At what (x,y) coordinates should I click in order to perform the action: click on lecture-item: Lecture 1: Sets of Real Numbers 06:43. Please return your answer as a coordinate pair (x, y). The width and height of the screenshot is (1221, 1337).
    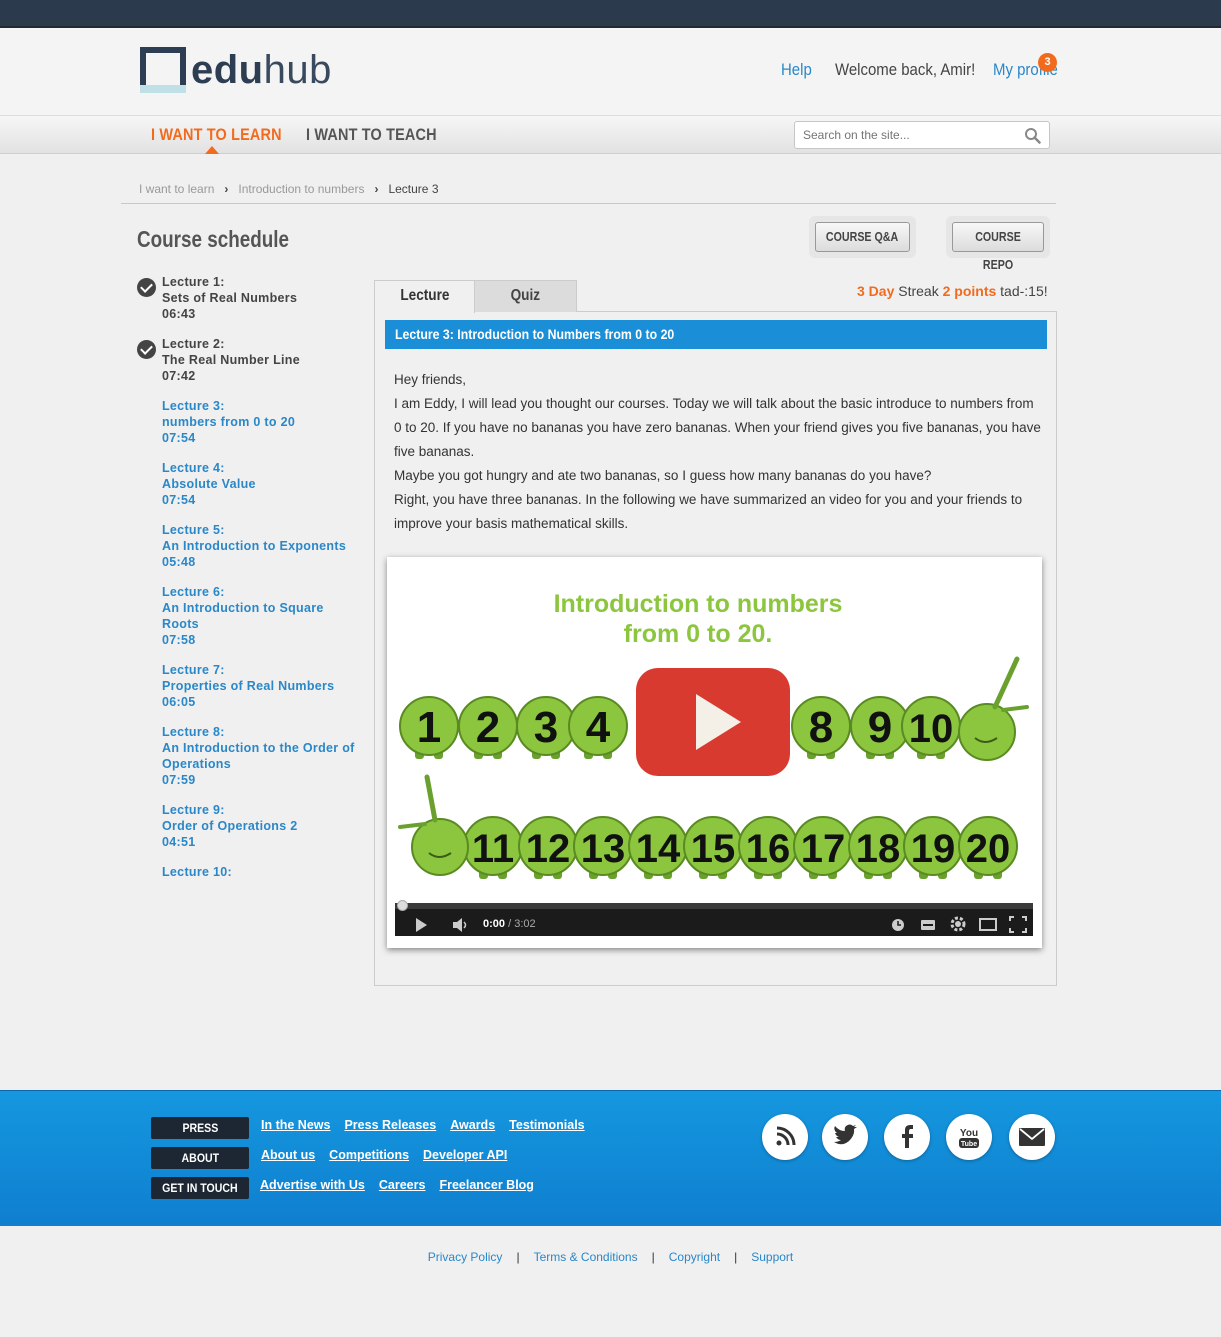
    Looking at the image, I should click on (247, 298).